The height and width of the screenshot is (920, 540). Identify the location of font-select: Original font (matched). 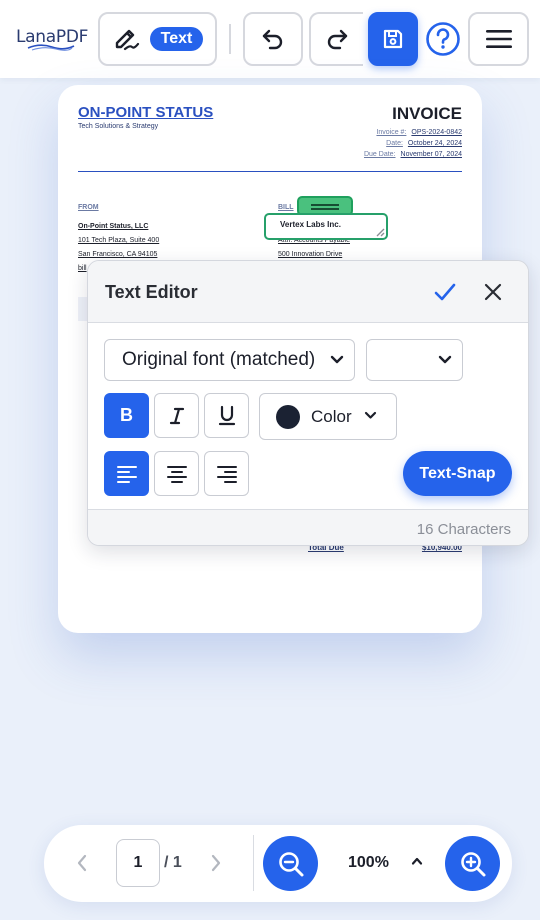
(229, 360).